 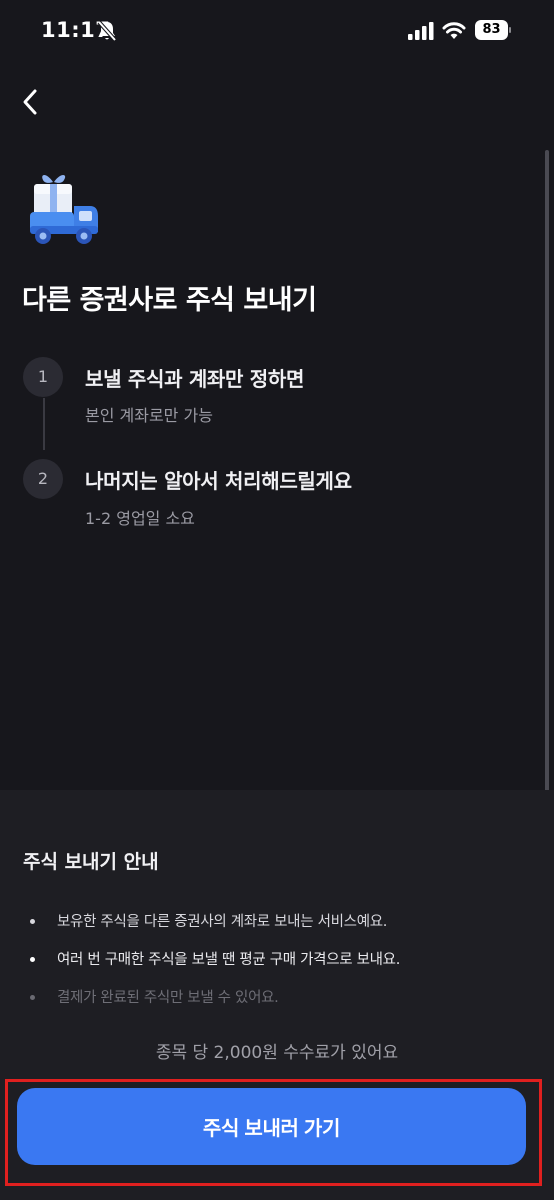 I want to click on page-title: 다른 증권사로 주식 보내기, so click(x=169, y=300).